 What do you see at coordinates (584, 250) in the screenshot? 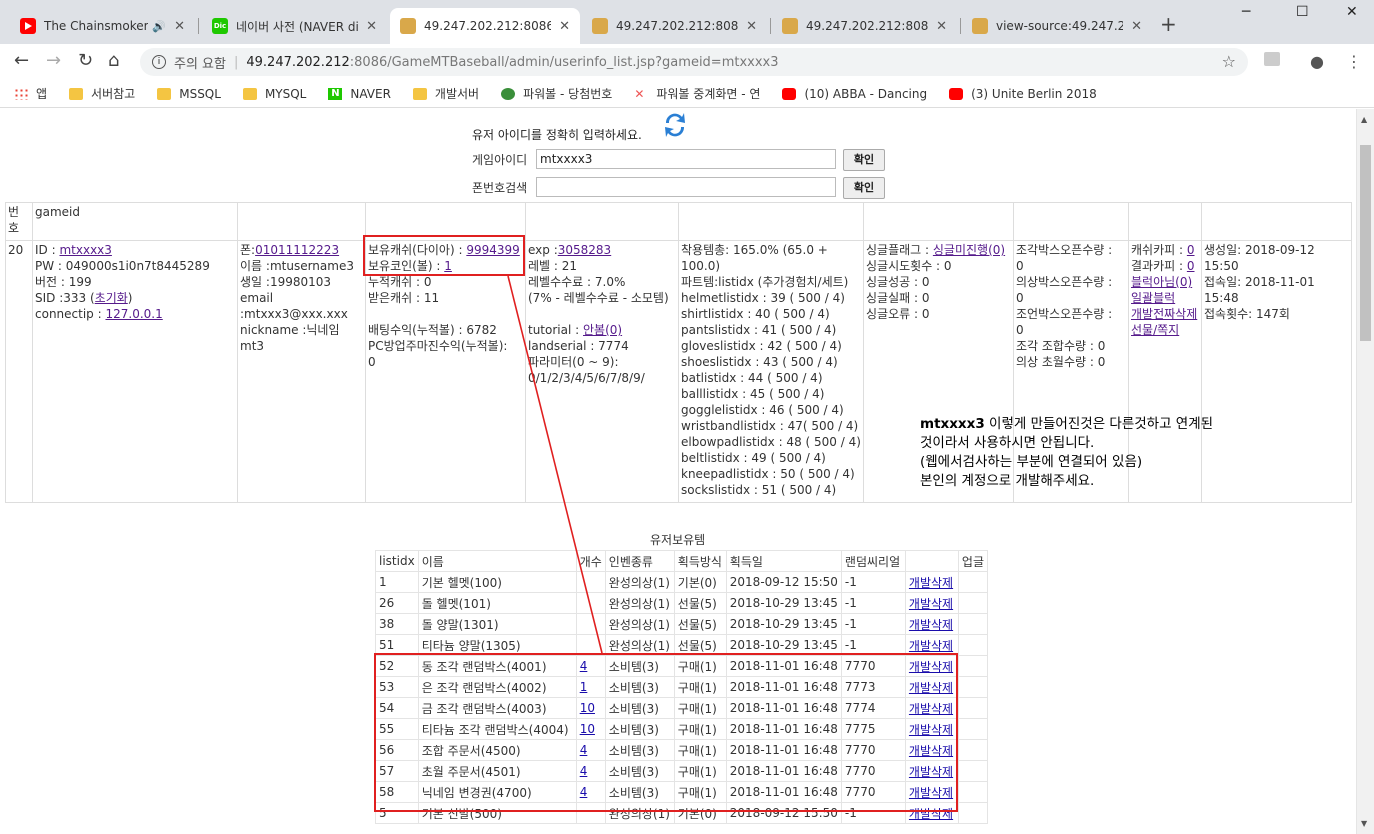
I see `exp-link: 3058283` at bounding box center [584, 250].